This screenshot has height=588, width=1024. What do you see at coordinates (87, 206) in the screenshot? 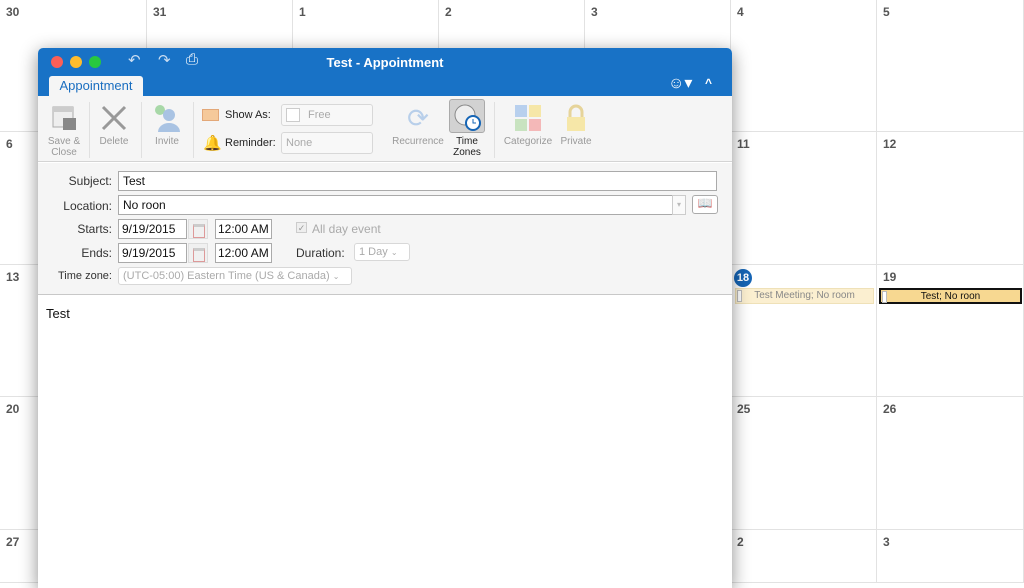
I see `location-label: Location:` at bounding box center [87, 206].